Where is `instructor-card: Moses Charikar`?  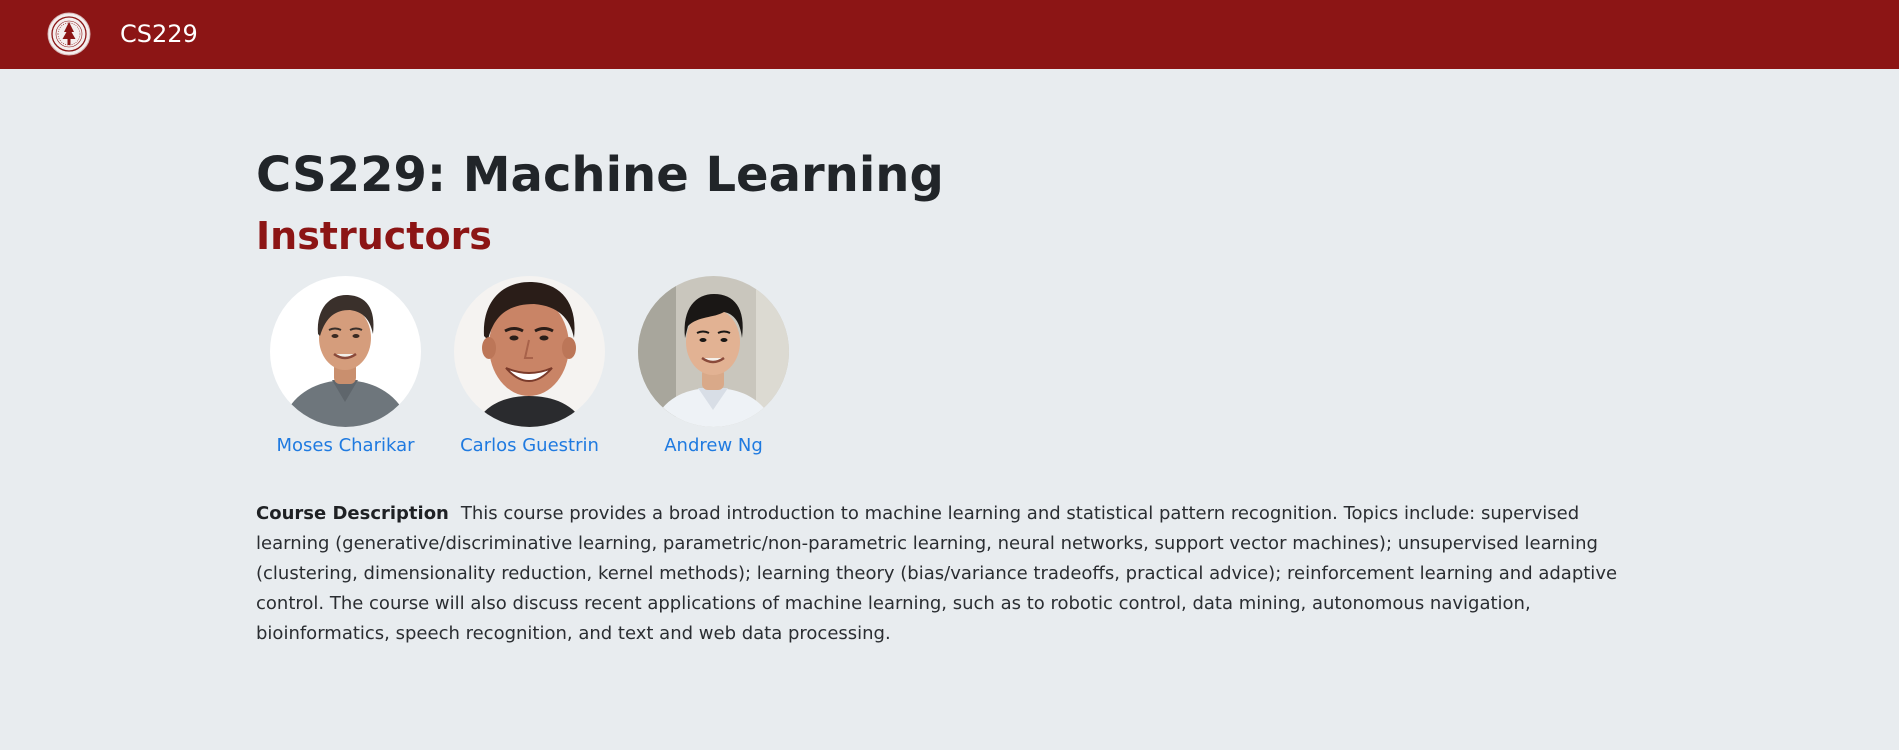 instructor-card: Moses Charikar is located at coordinates (345, 367).